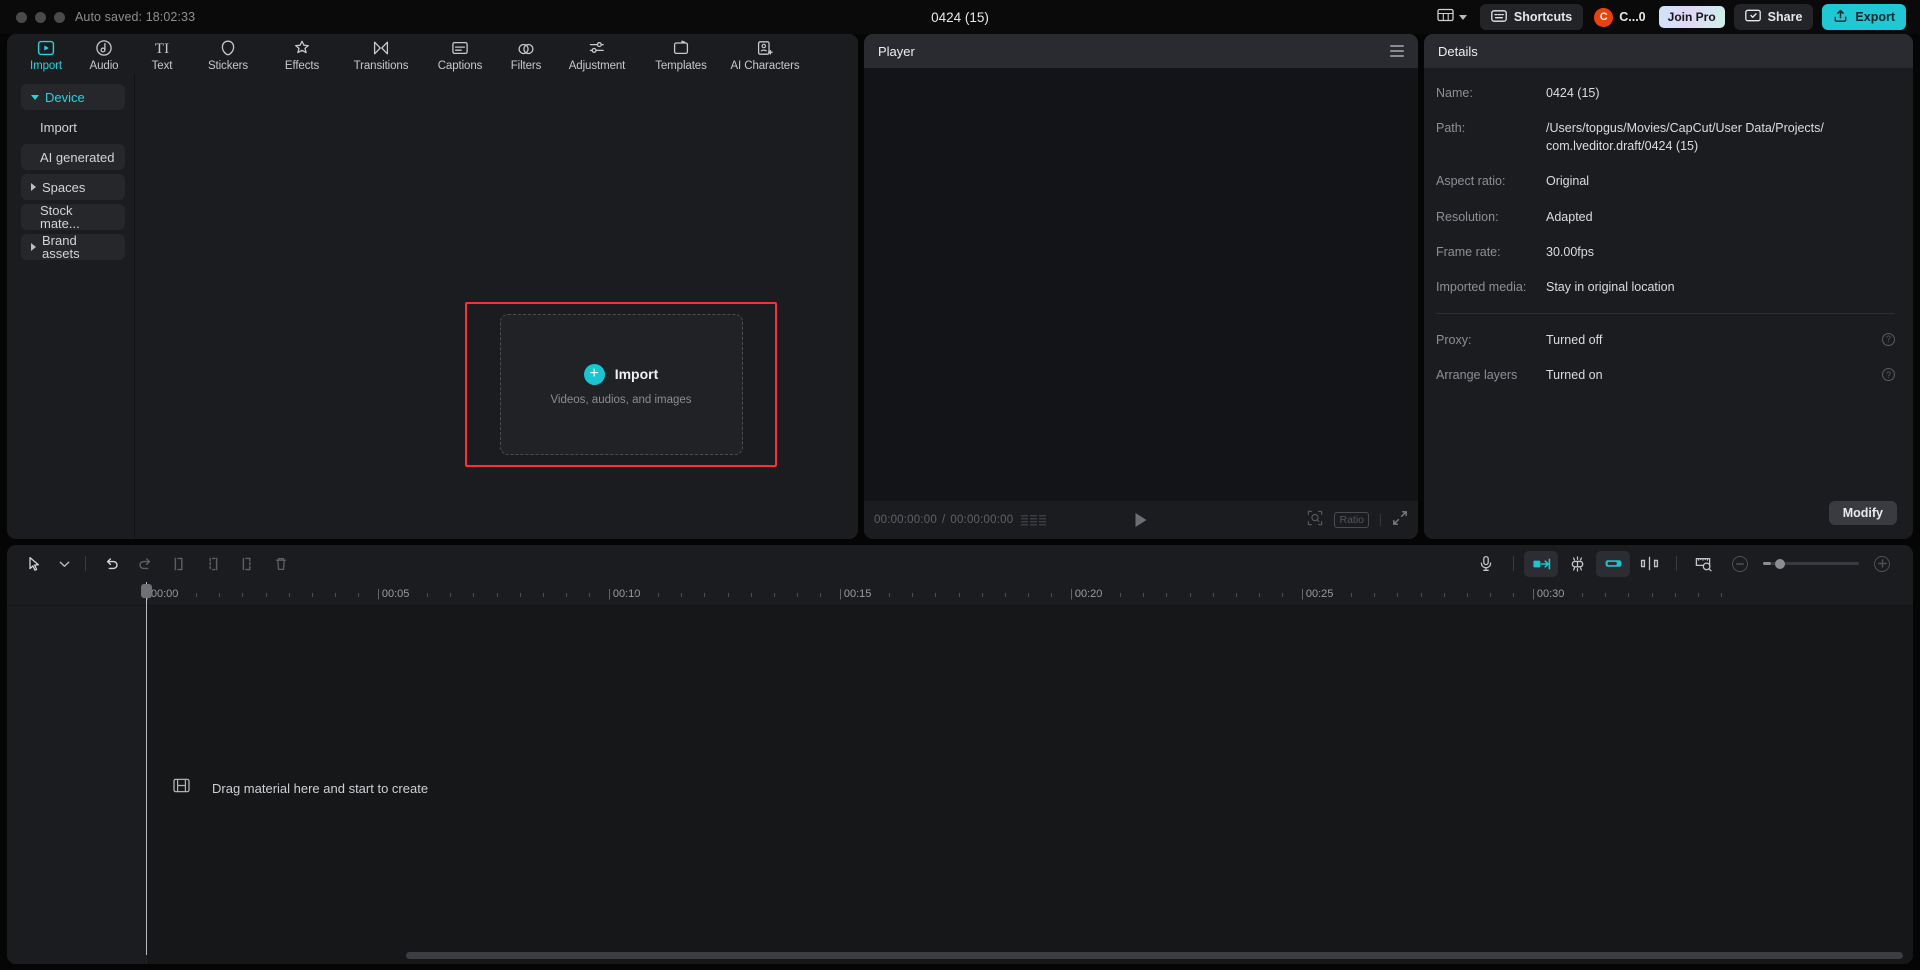  I want to click on maximize-window-button, so click(59, 17).